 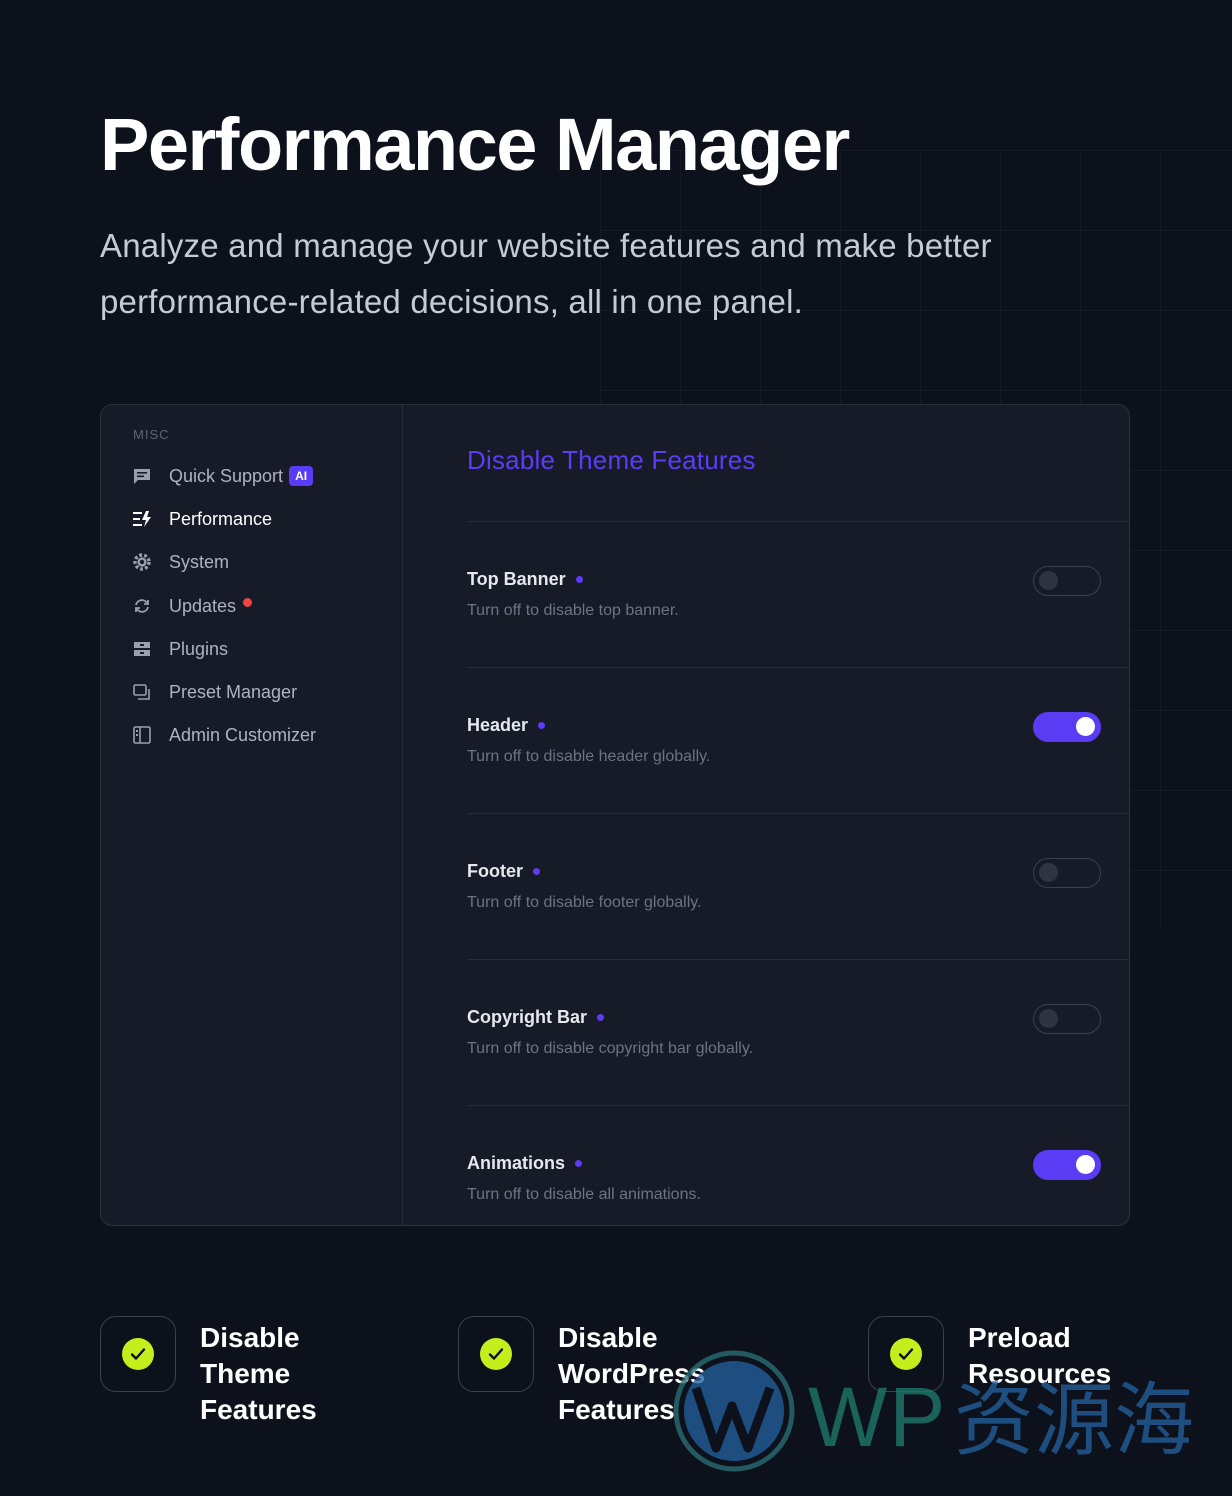 I want to click on top-banner-toggle, so click(x=1067, y=581).